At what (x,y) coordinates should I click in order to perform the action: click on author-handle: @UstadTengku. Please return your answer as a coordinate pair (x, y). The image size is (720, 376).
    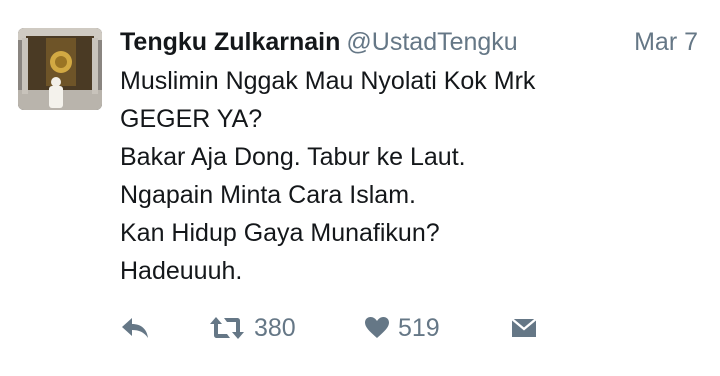
    Looking at the image, I should click on (431, 42).